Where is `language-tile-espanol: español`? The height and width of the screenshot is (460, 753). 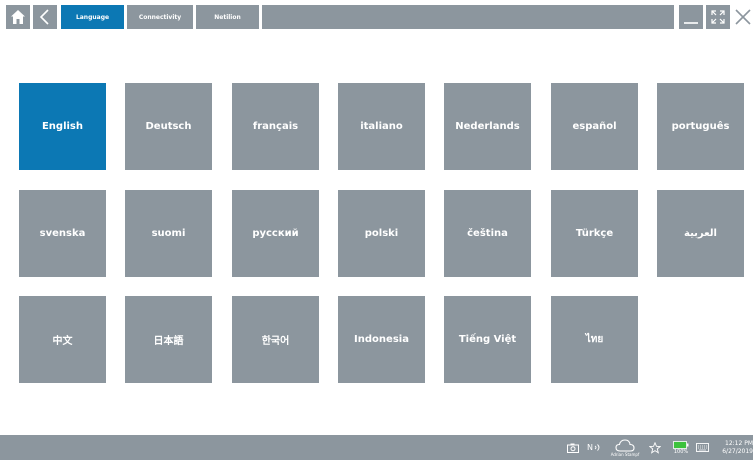 language-tile-espanol: español is located at coordinates (594, 126).